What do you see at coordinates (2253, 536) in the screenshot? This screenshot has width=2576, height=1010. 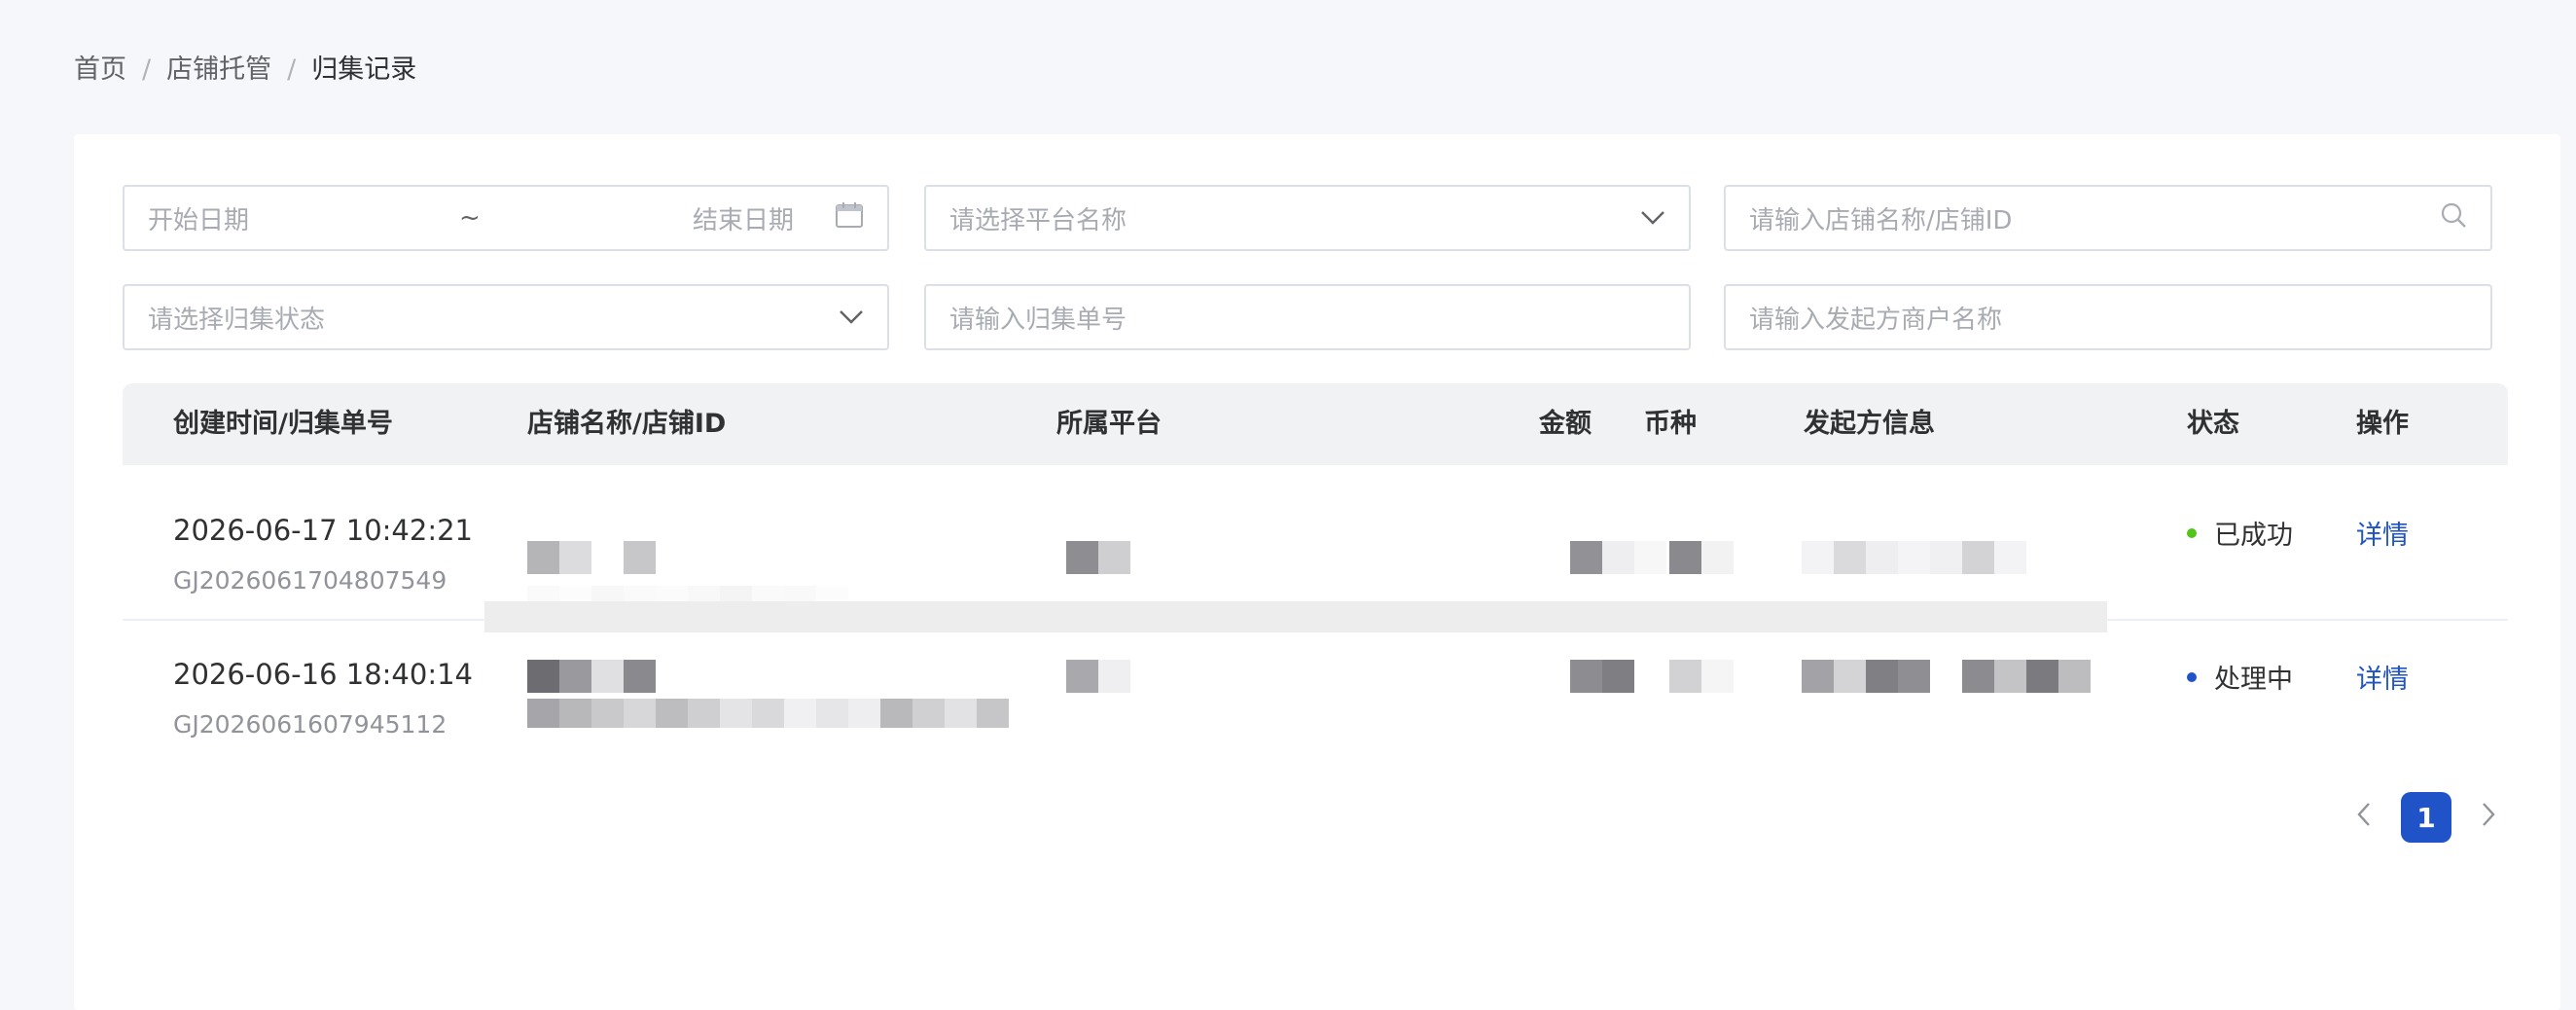 I see `row-status-label: 已成功` at bounding box center [2253, 536].